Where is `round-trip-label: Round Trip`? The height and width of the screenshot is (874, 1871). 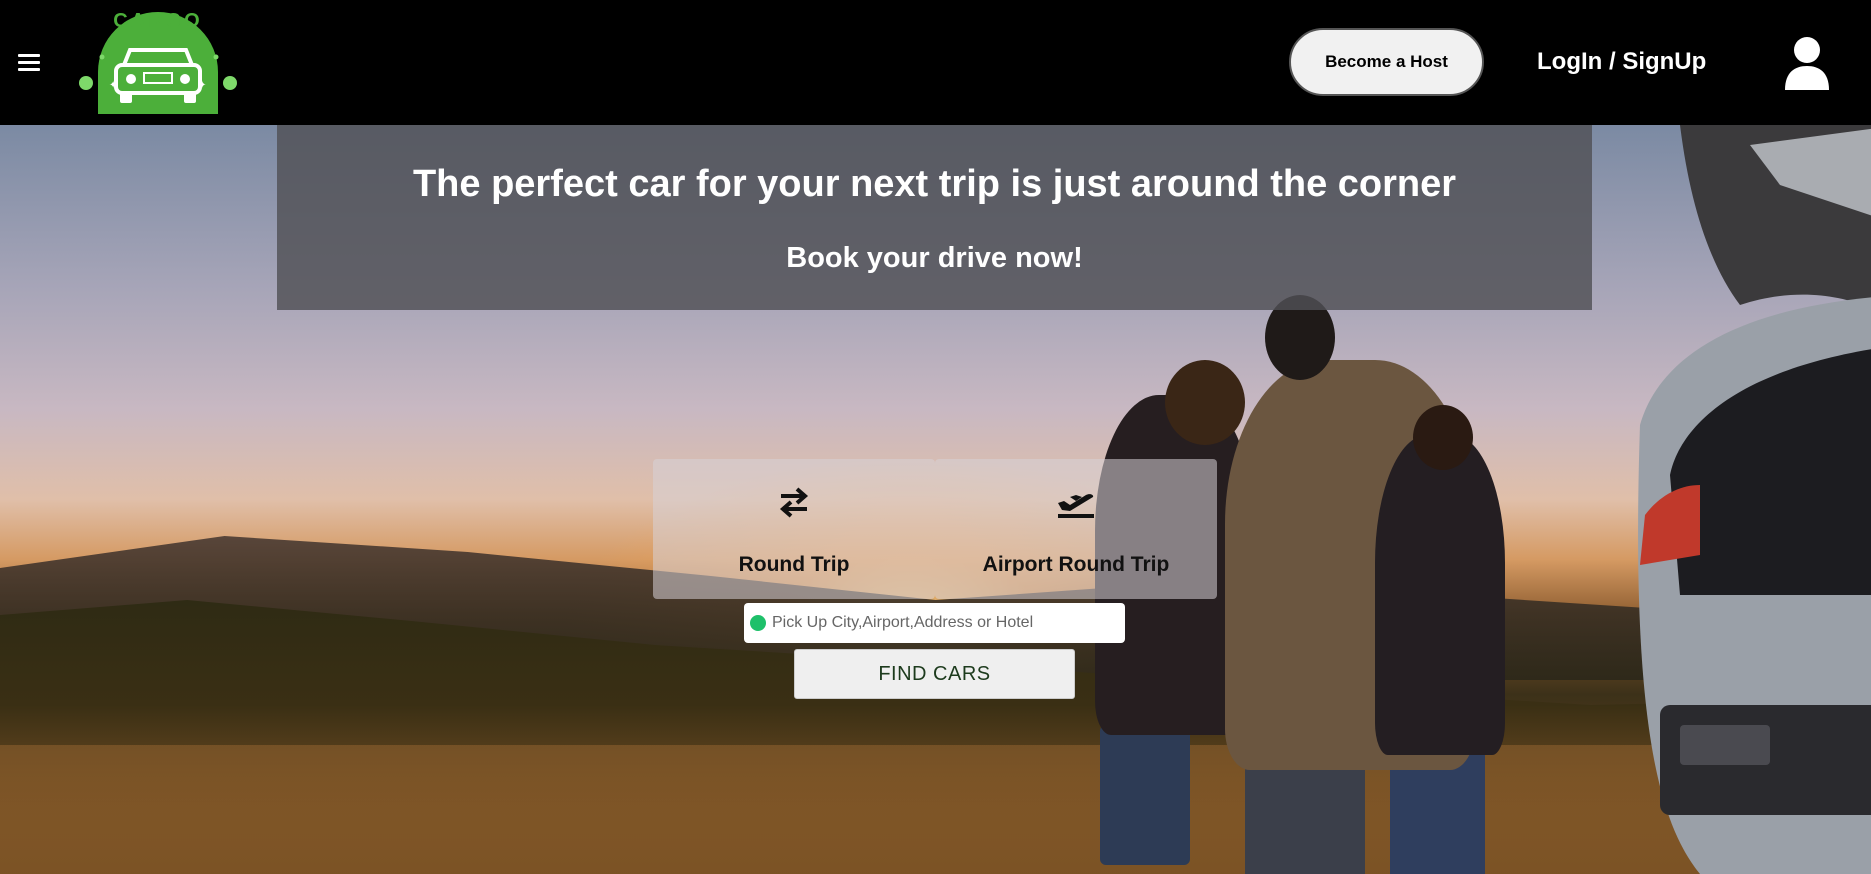 round-trip-label: Round Trip is located at coordinates (794, 564).